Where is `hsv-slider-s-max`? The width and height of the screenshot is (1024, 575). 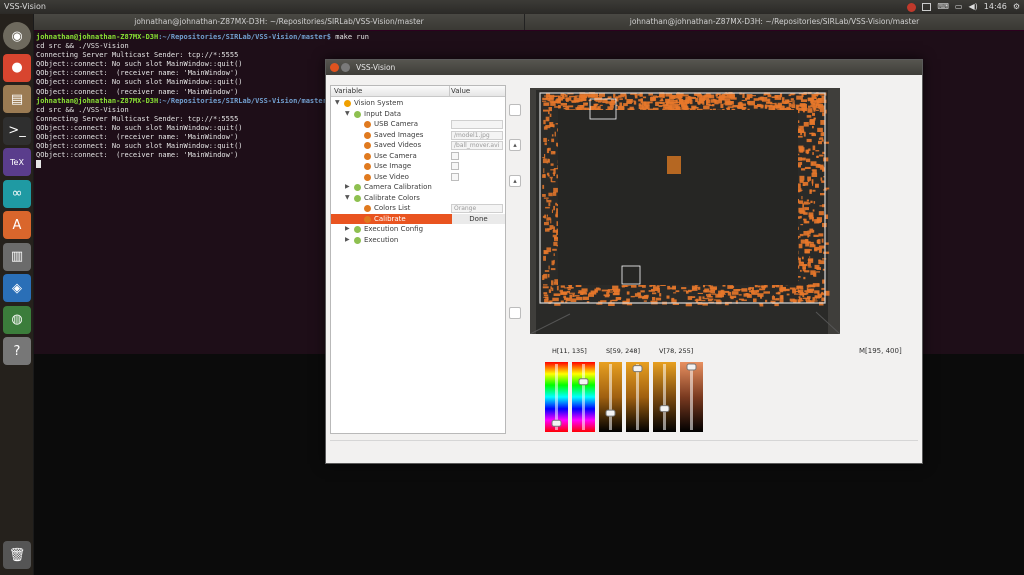
hsv-slider-s-max is located at coordinates (637, 397).